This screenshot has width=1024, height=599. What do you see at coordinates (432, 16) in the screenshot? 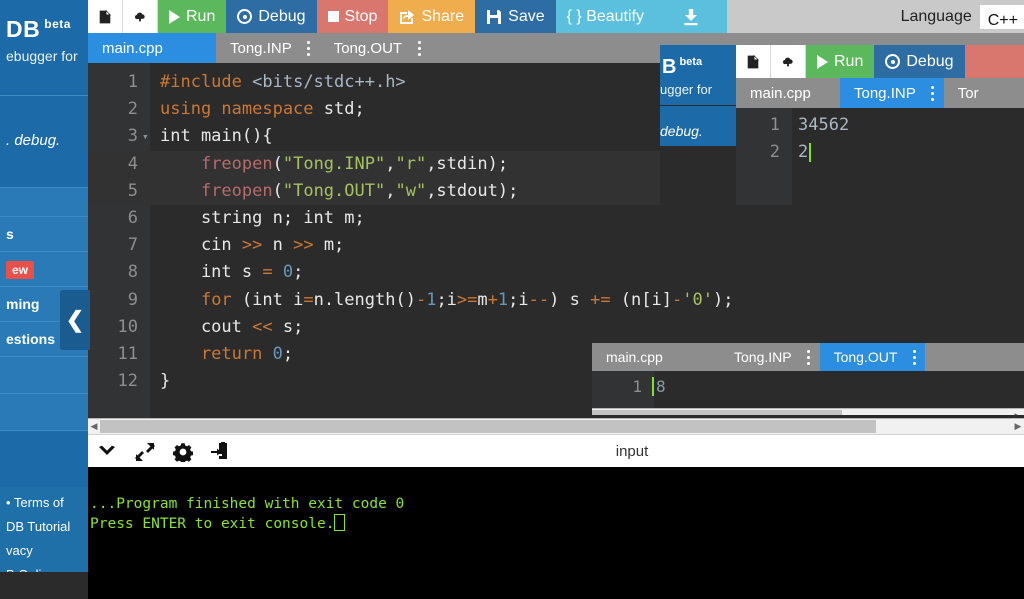
I see `share-button: Share` at bounding box center [432, 16].